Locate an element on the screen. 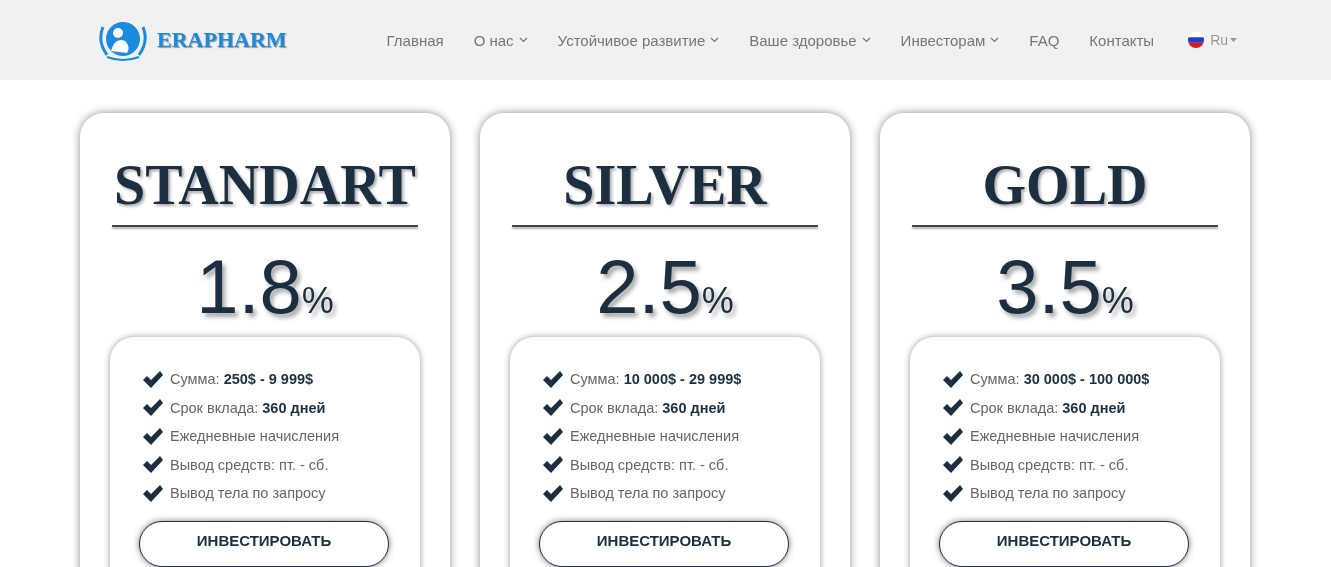 This screenshot has height=567, width=1331. plan-title: STANDART is located at coordinates (265, 185).